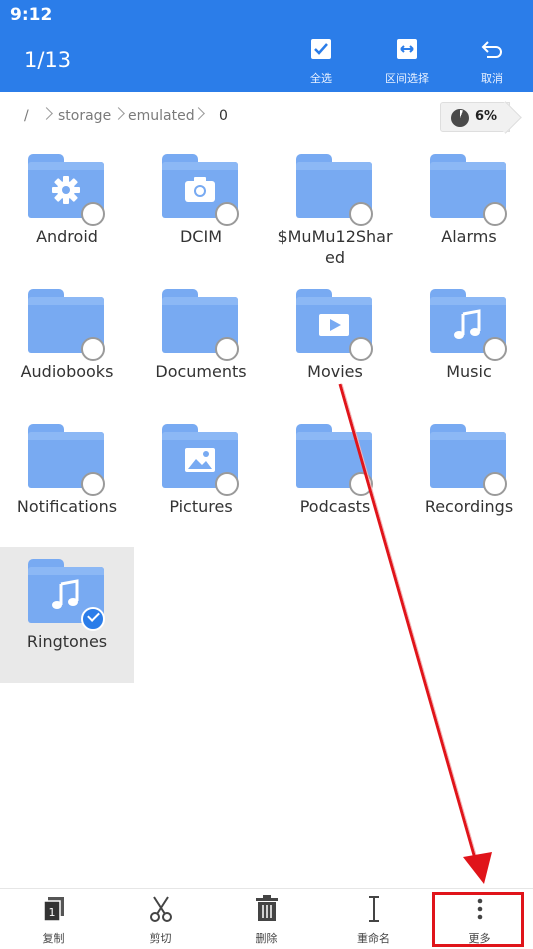  Describe the element at coordinates (492, 78) in the screenshot. I see `cancel-label: 取消` at that location.